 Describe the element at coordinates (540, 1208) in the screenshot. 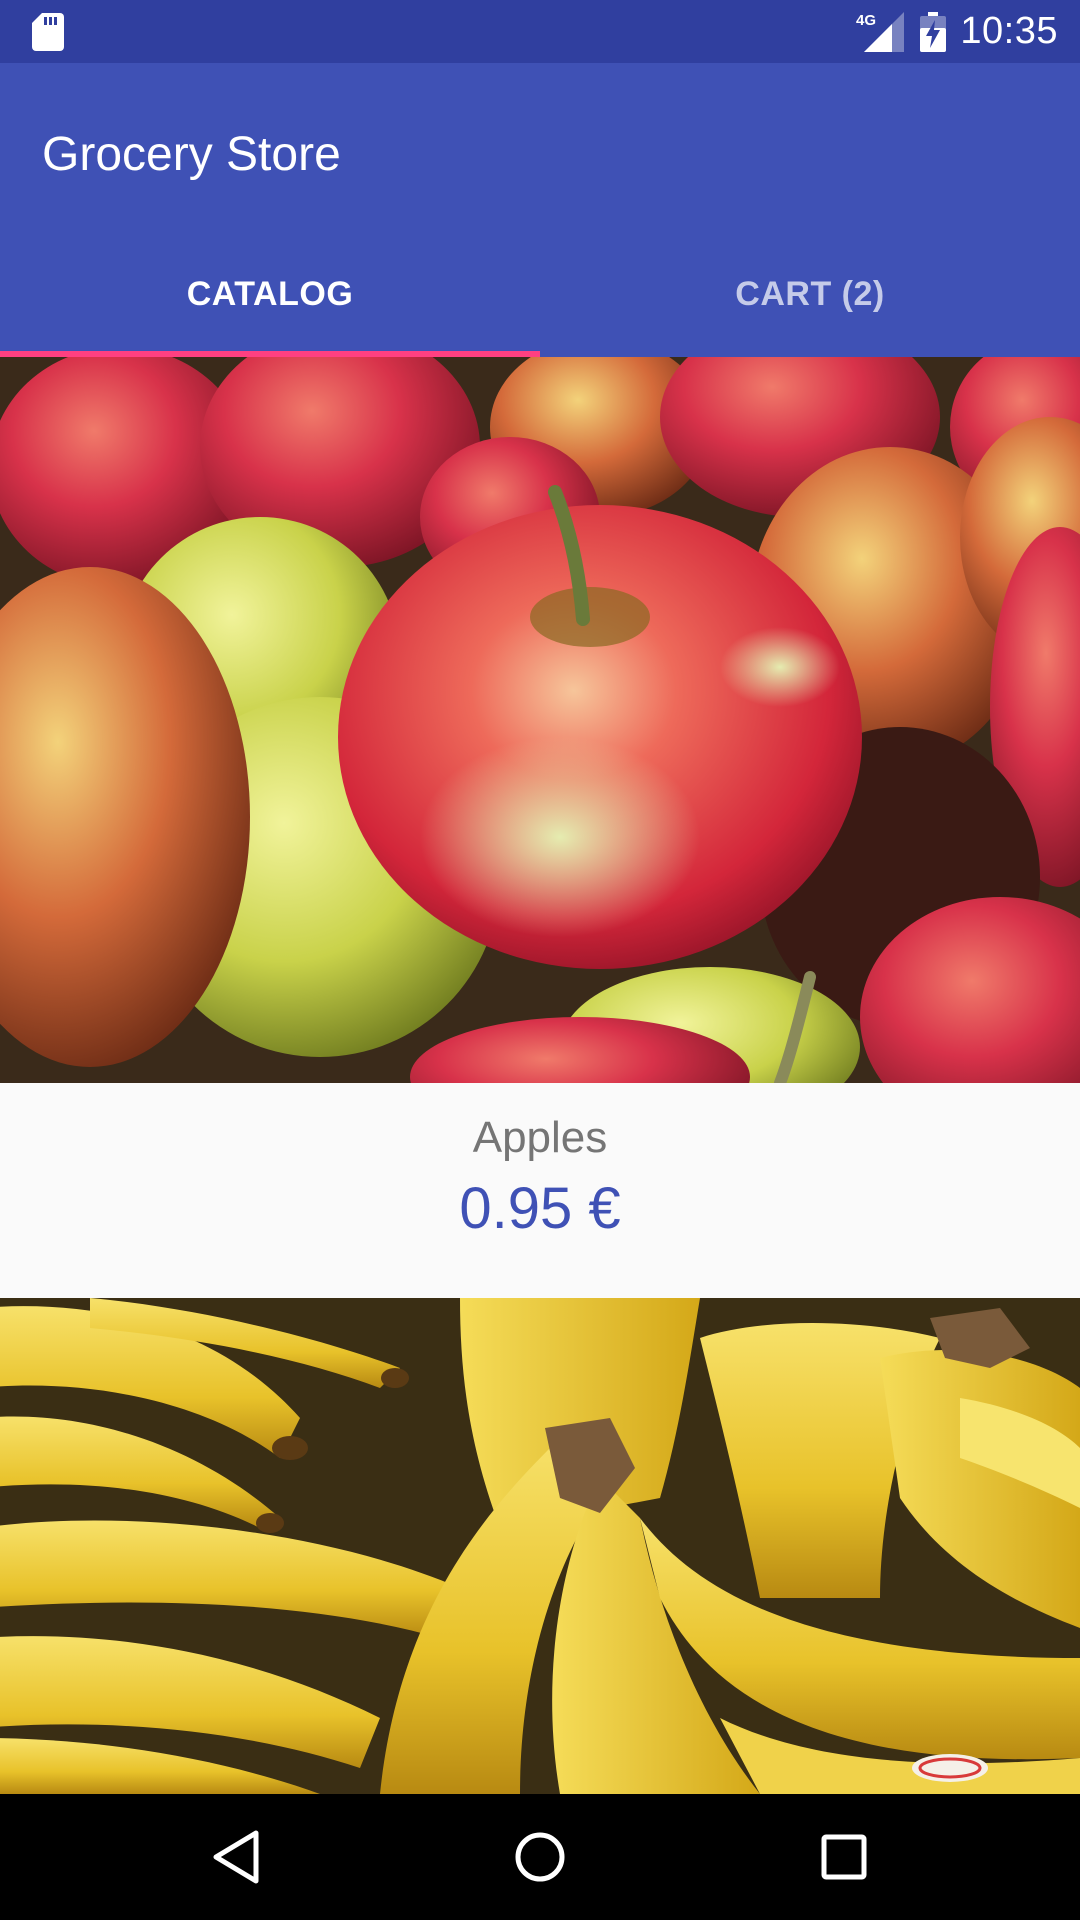

I see `product-price: 0.95 €` at that location.